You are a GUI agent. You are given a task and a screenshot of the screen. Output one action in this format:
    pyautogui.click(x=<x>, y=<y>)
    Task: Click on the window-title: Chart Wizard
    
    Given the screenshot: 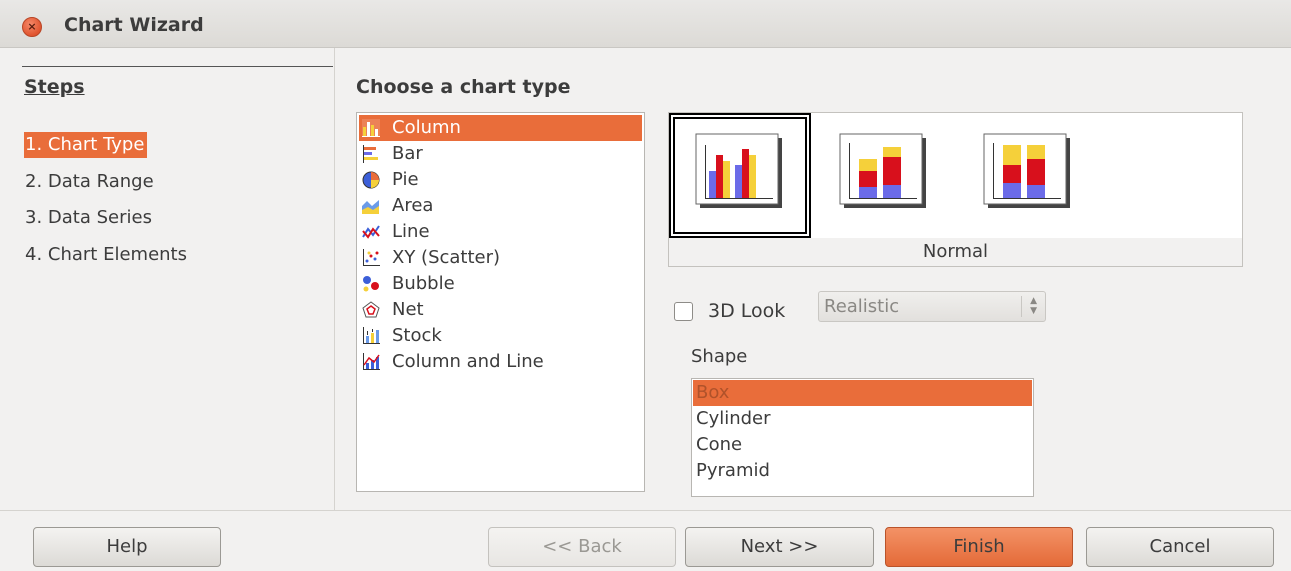 What is the action you would take?
    pyautogui.click(x=134, y=25)
    